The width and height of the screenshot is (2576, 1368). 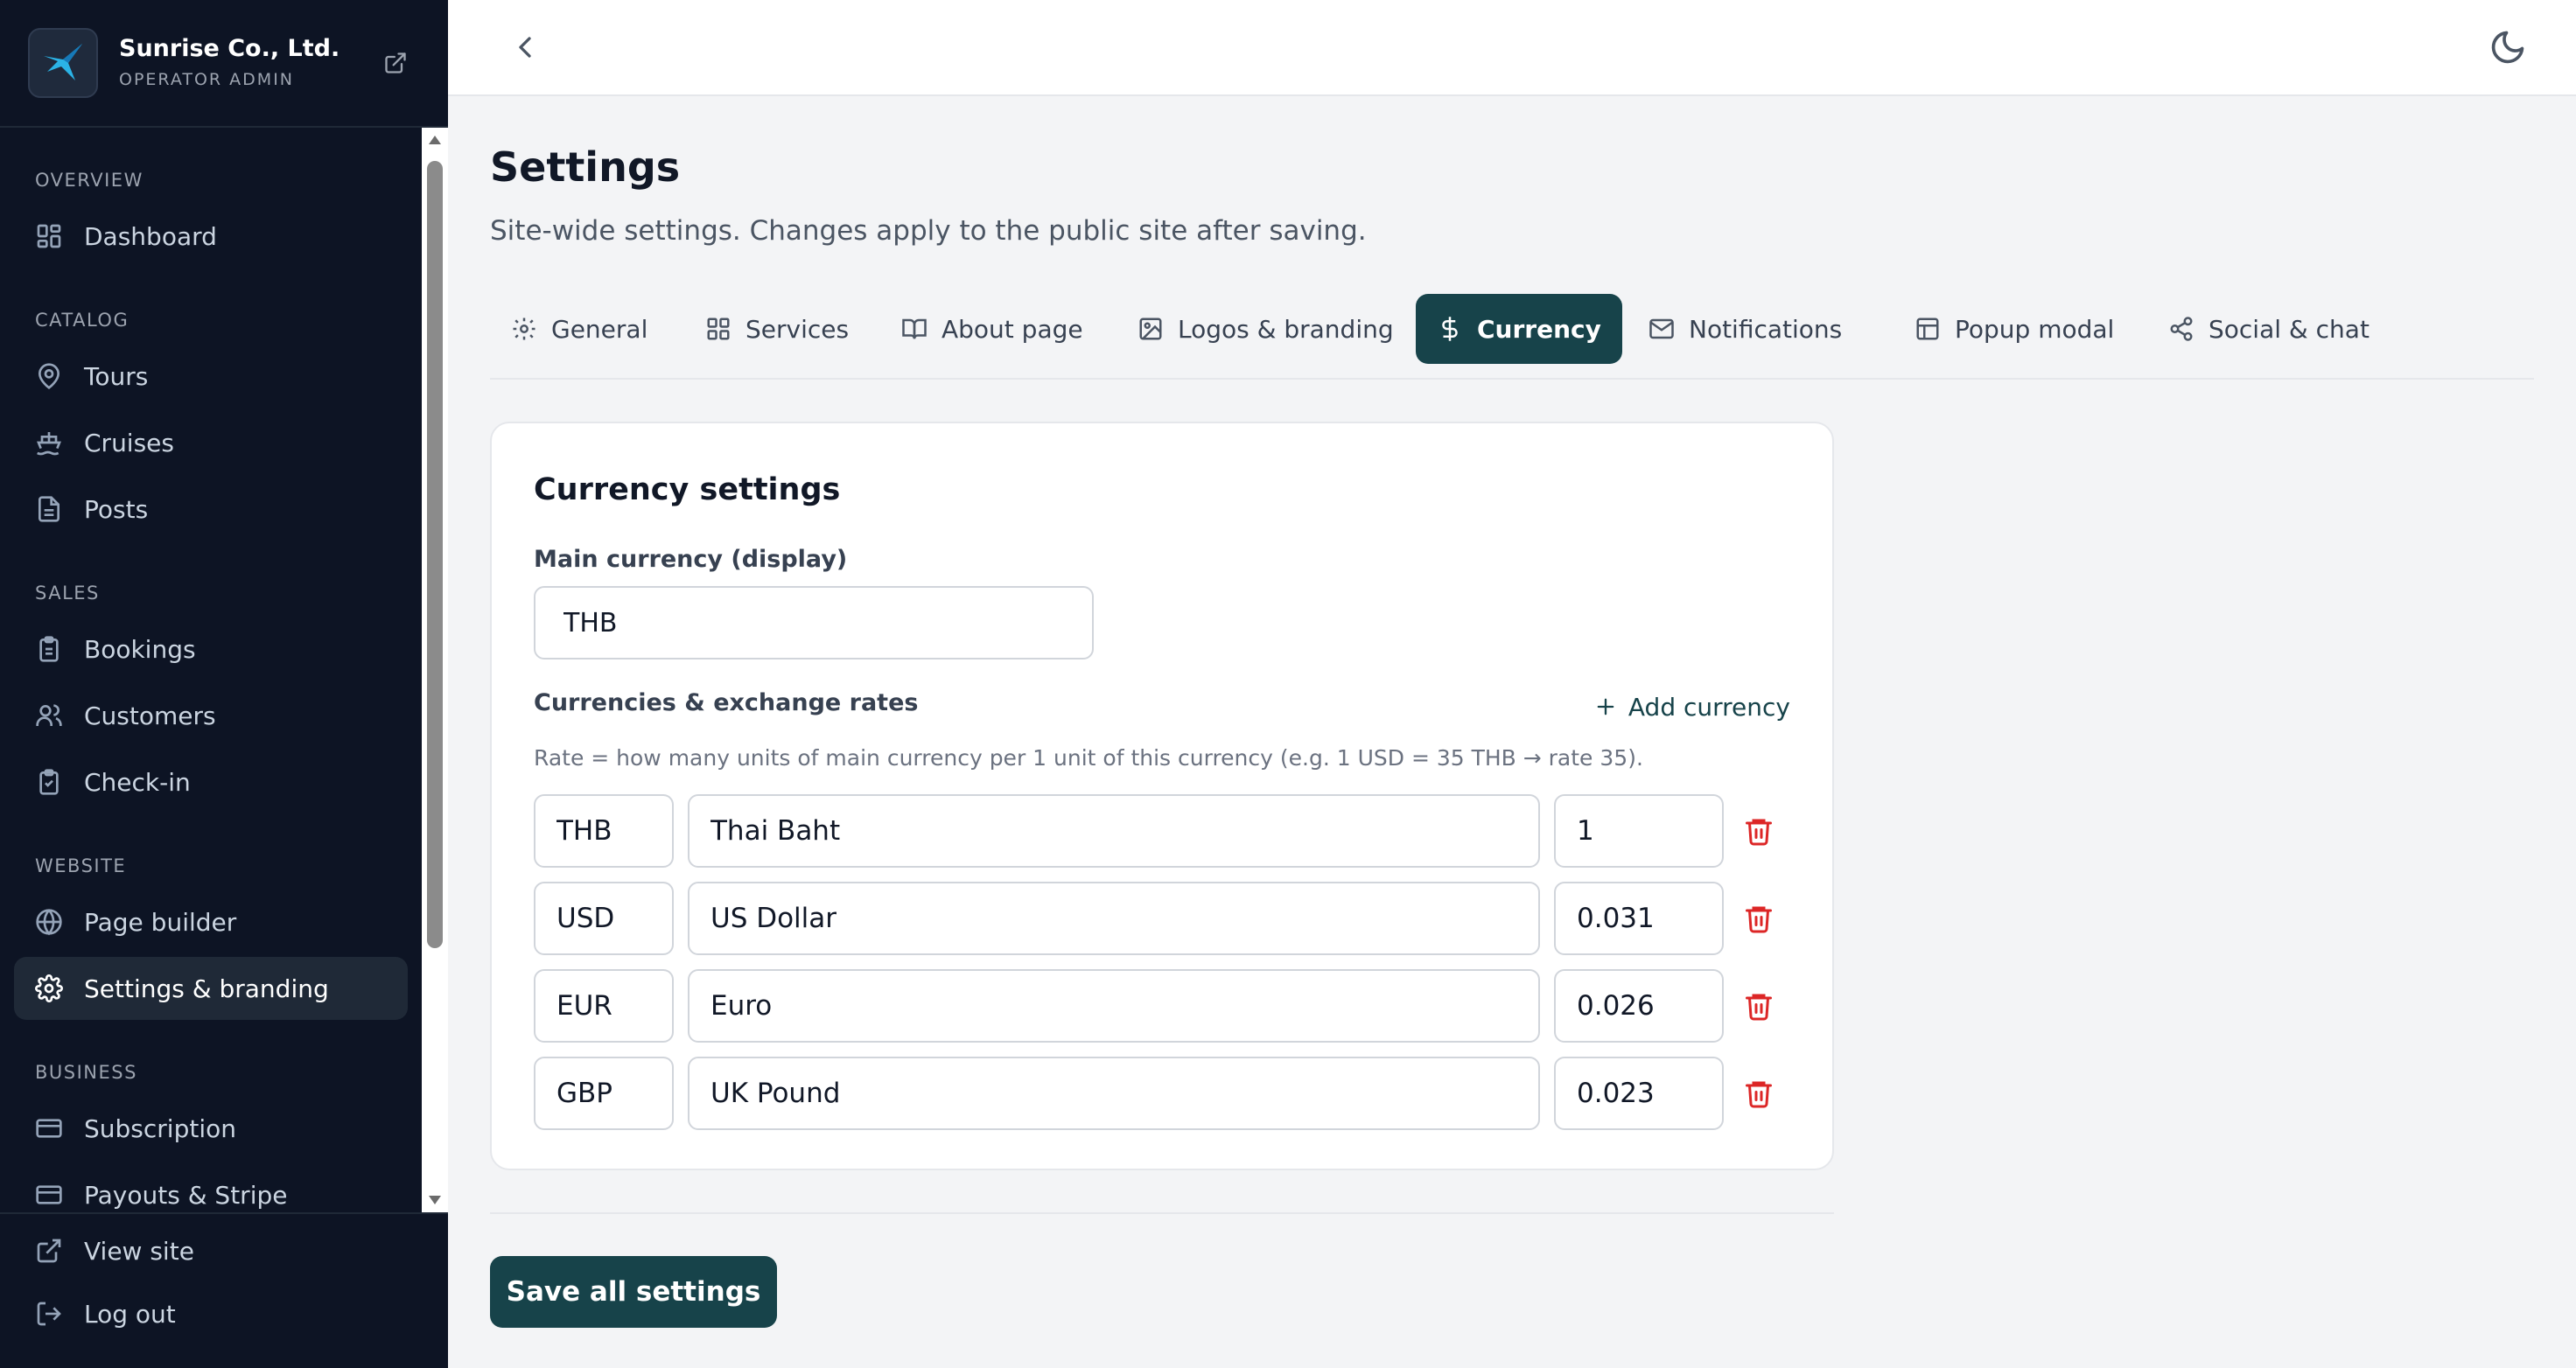 I want to click on brand-logo, so click(x=63, y=63).